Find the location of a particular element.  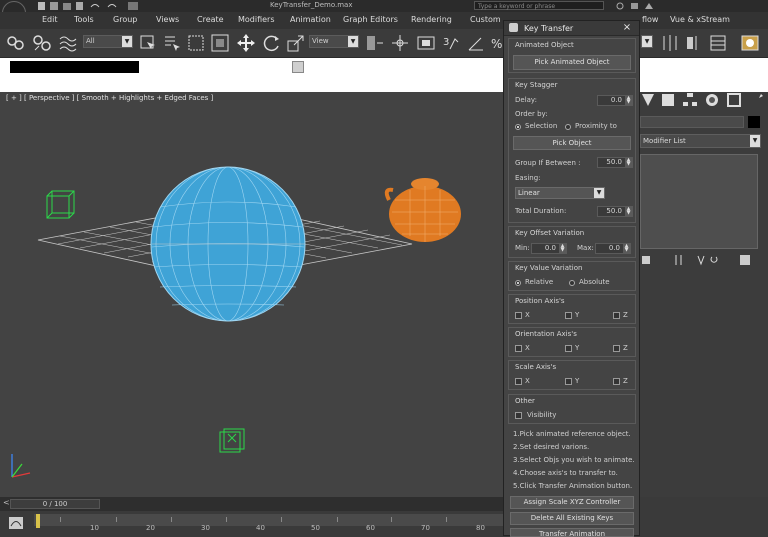

create-tab-icon is located at coordinates (648, 100).